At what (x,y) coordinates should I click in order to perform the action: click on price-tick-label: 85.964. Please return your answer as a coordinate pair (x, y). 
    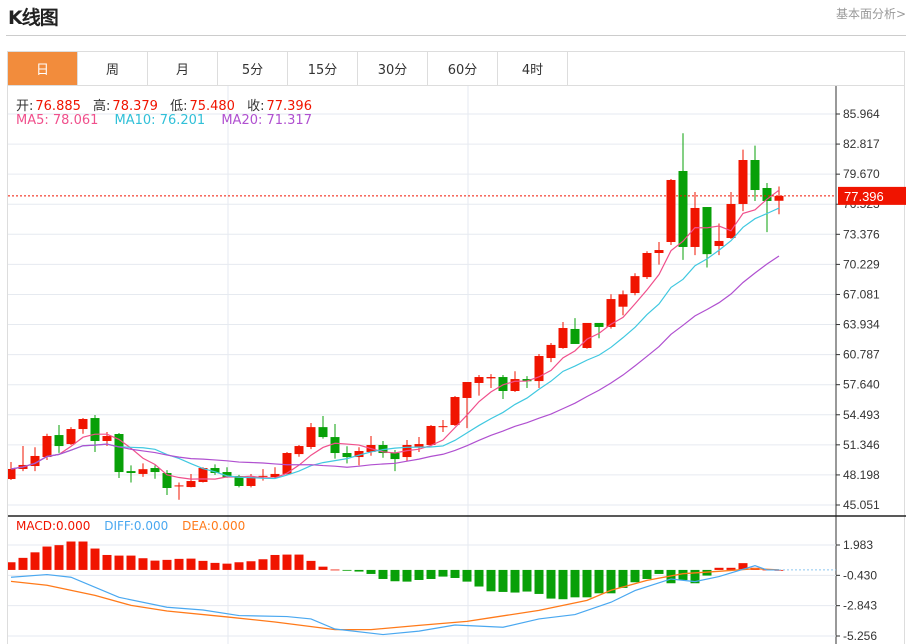
    Looking at the image, I should click on (861, 114).